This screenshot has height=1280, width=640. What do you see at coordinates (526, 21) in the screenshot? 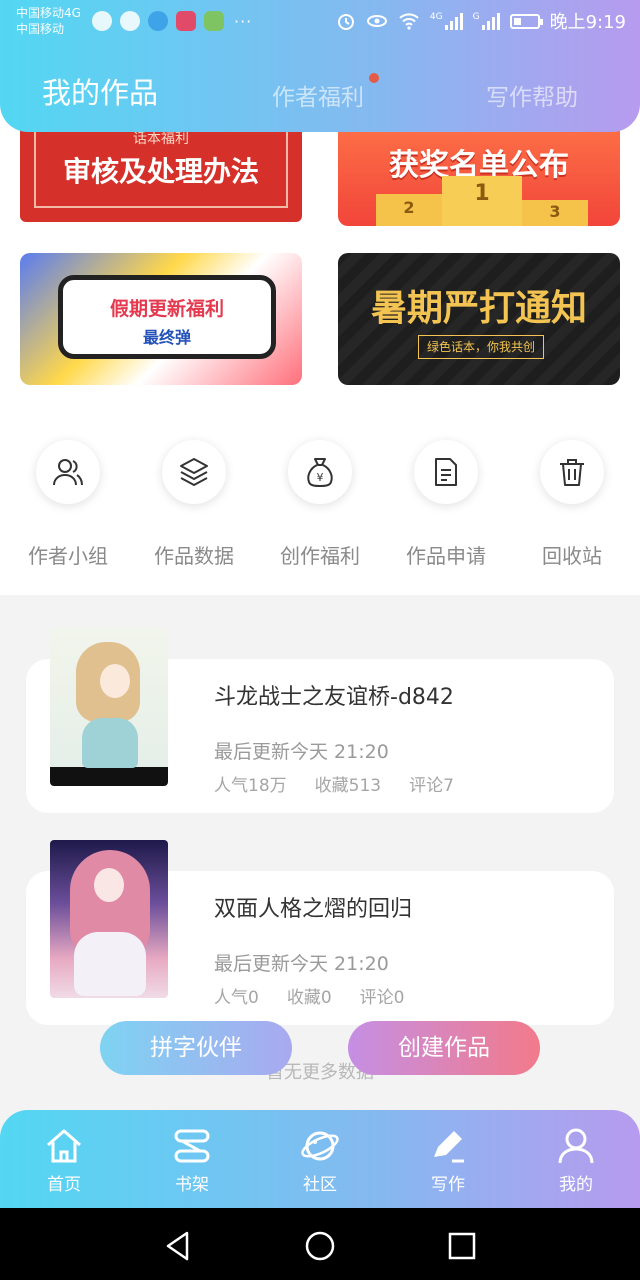
I see `battery-icon` at bounding box center [526, 21].